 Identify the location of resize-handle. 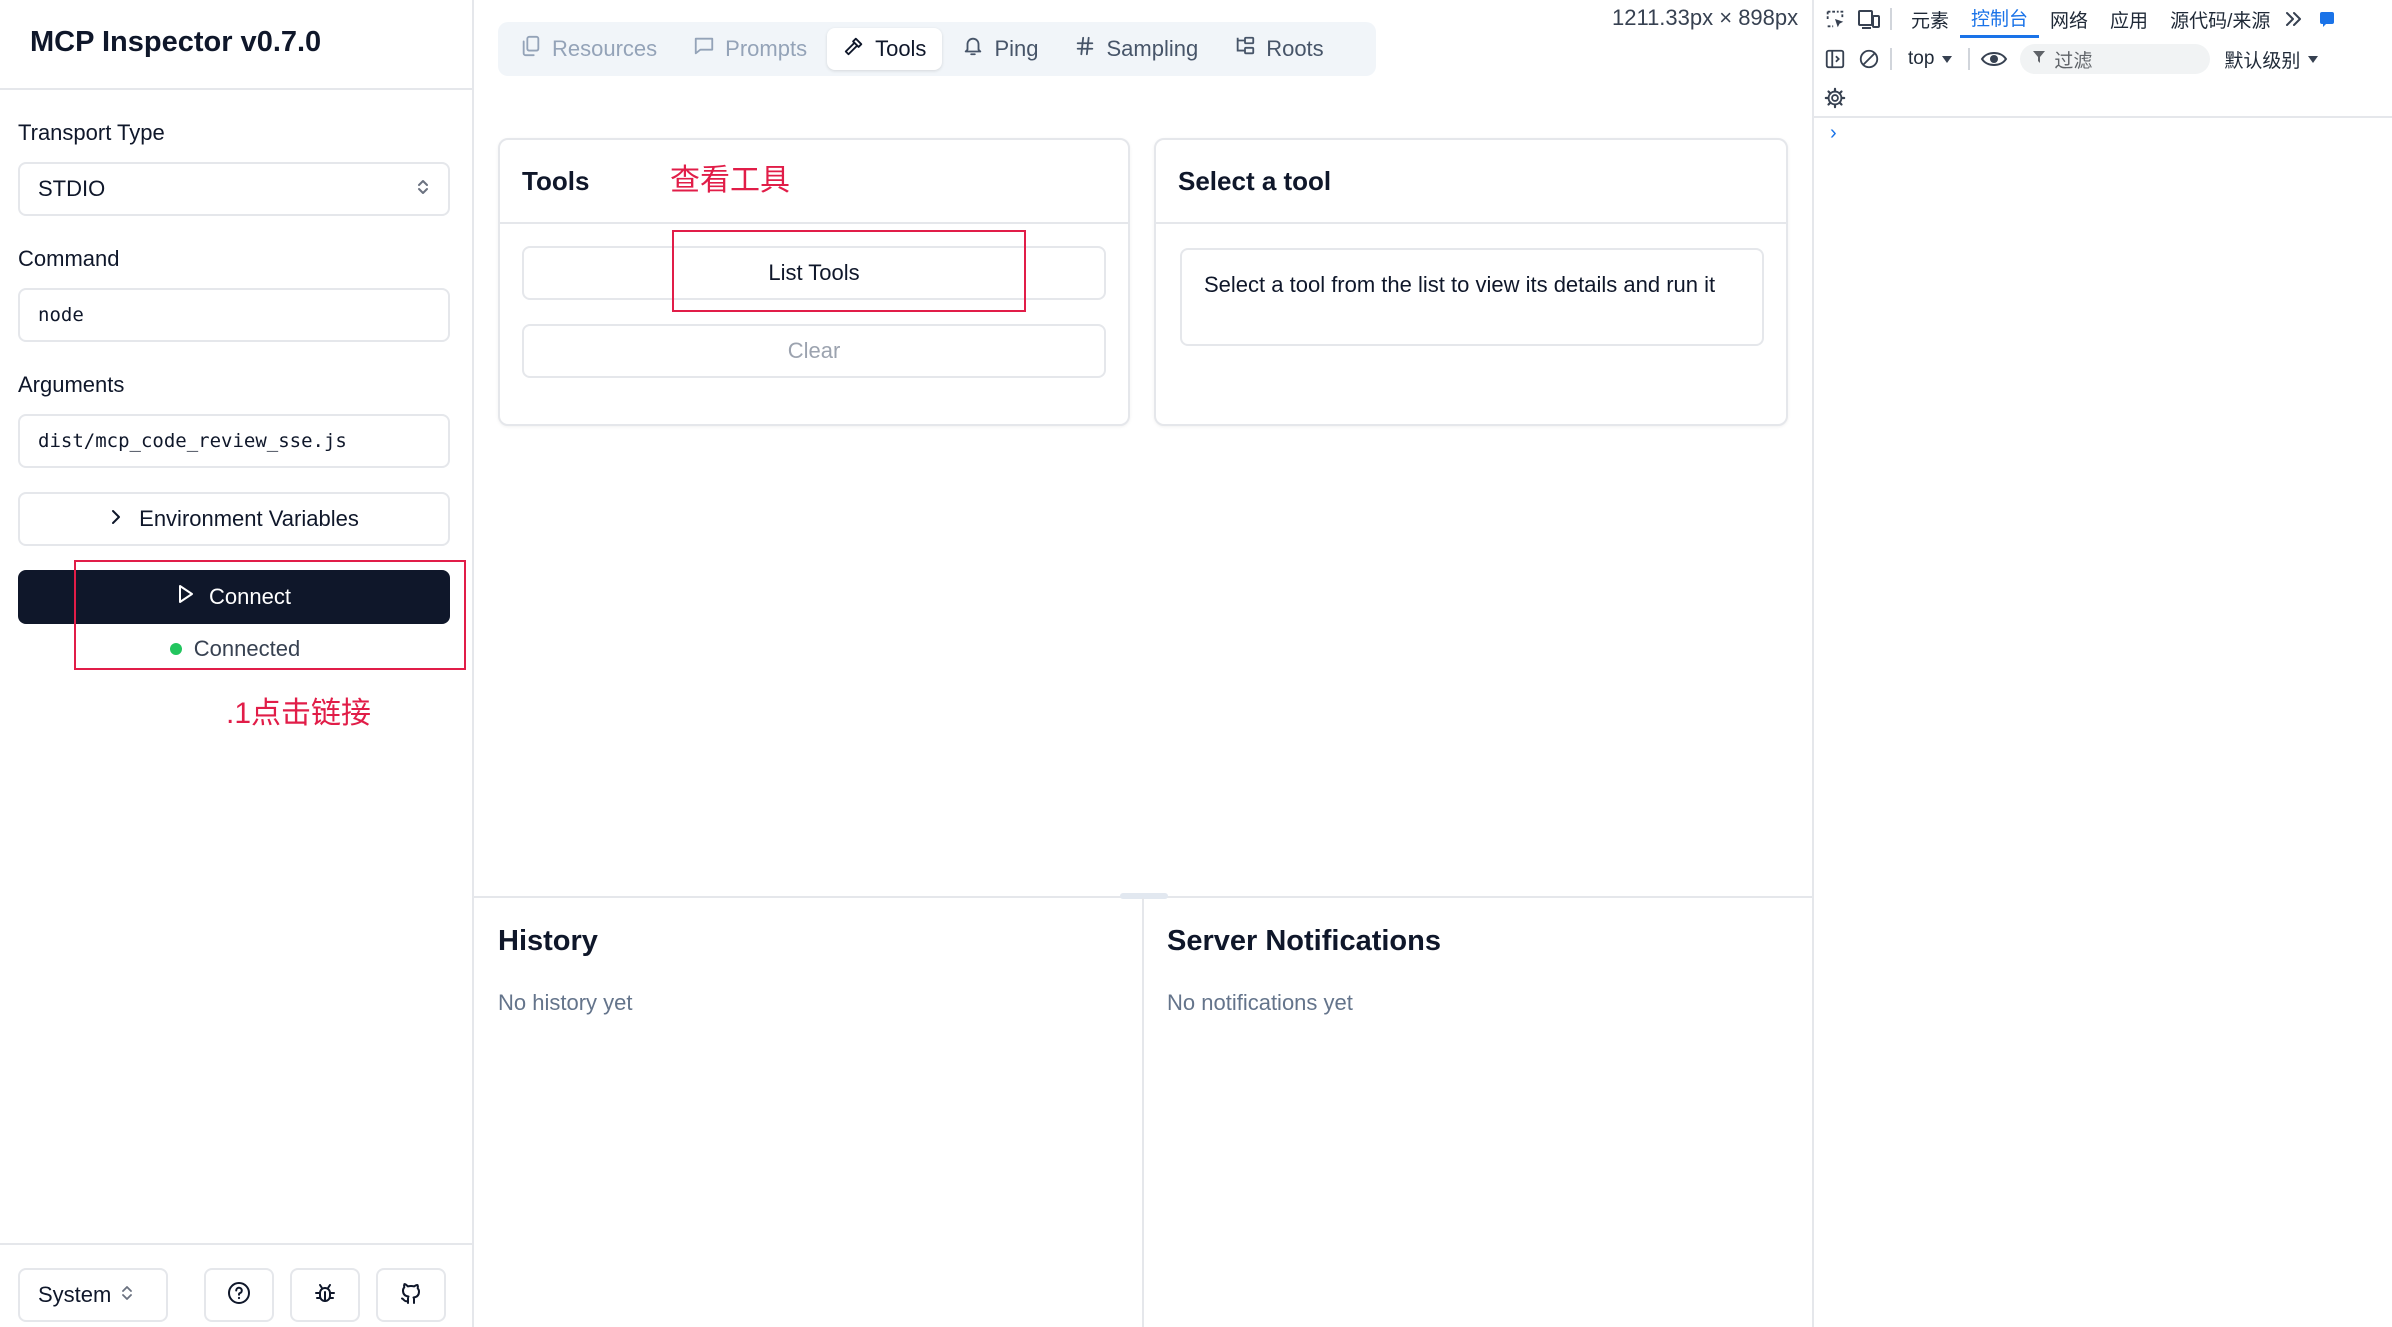
(1144, 896).